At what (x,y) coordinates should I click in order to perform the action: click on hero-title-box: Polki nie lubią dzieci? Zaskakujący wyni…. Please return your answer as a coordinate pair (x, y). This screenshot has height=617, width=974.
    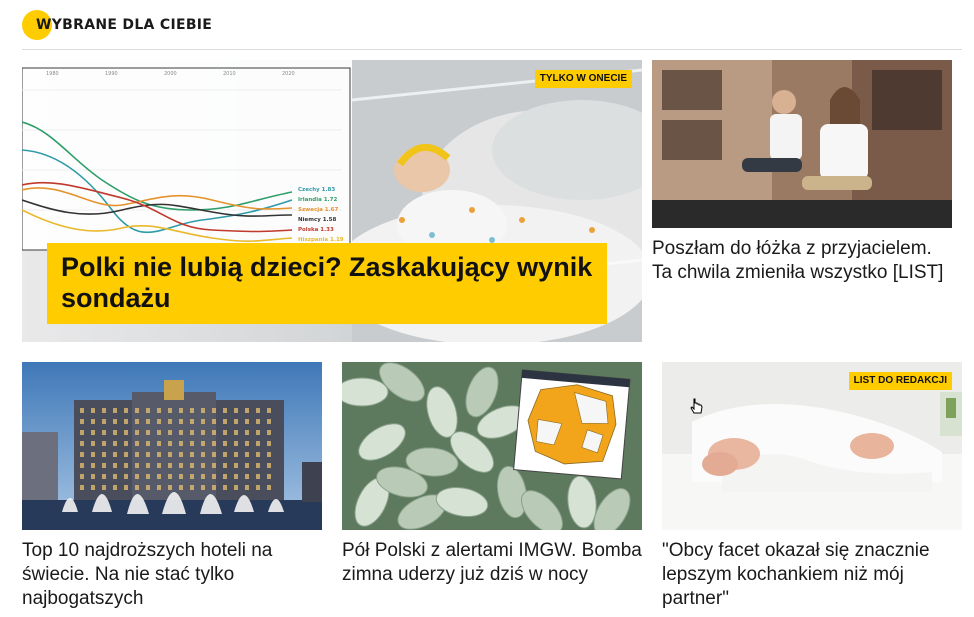
    Looking at the image, I should click on (327, 283).